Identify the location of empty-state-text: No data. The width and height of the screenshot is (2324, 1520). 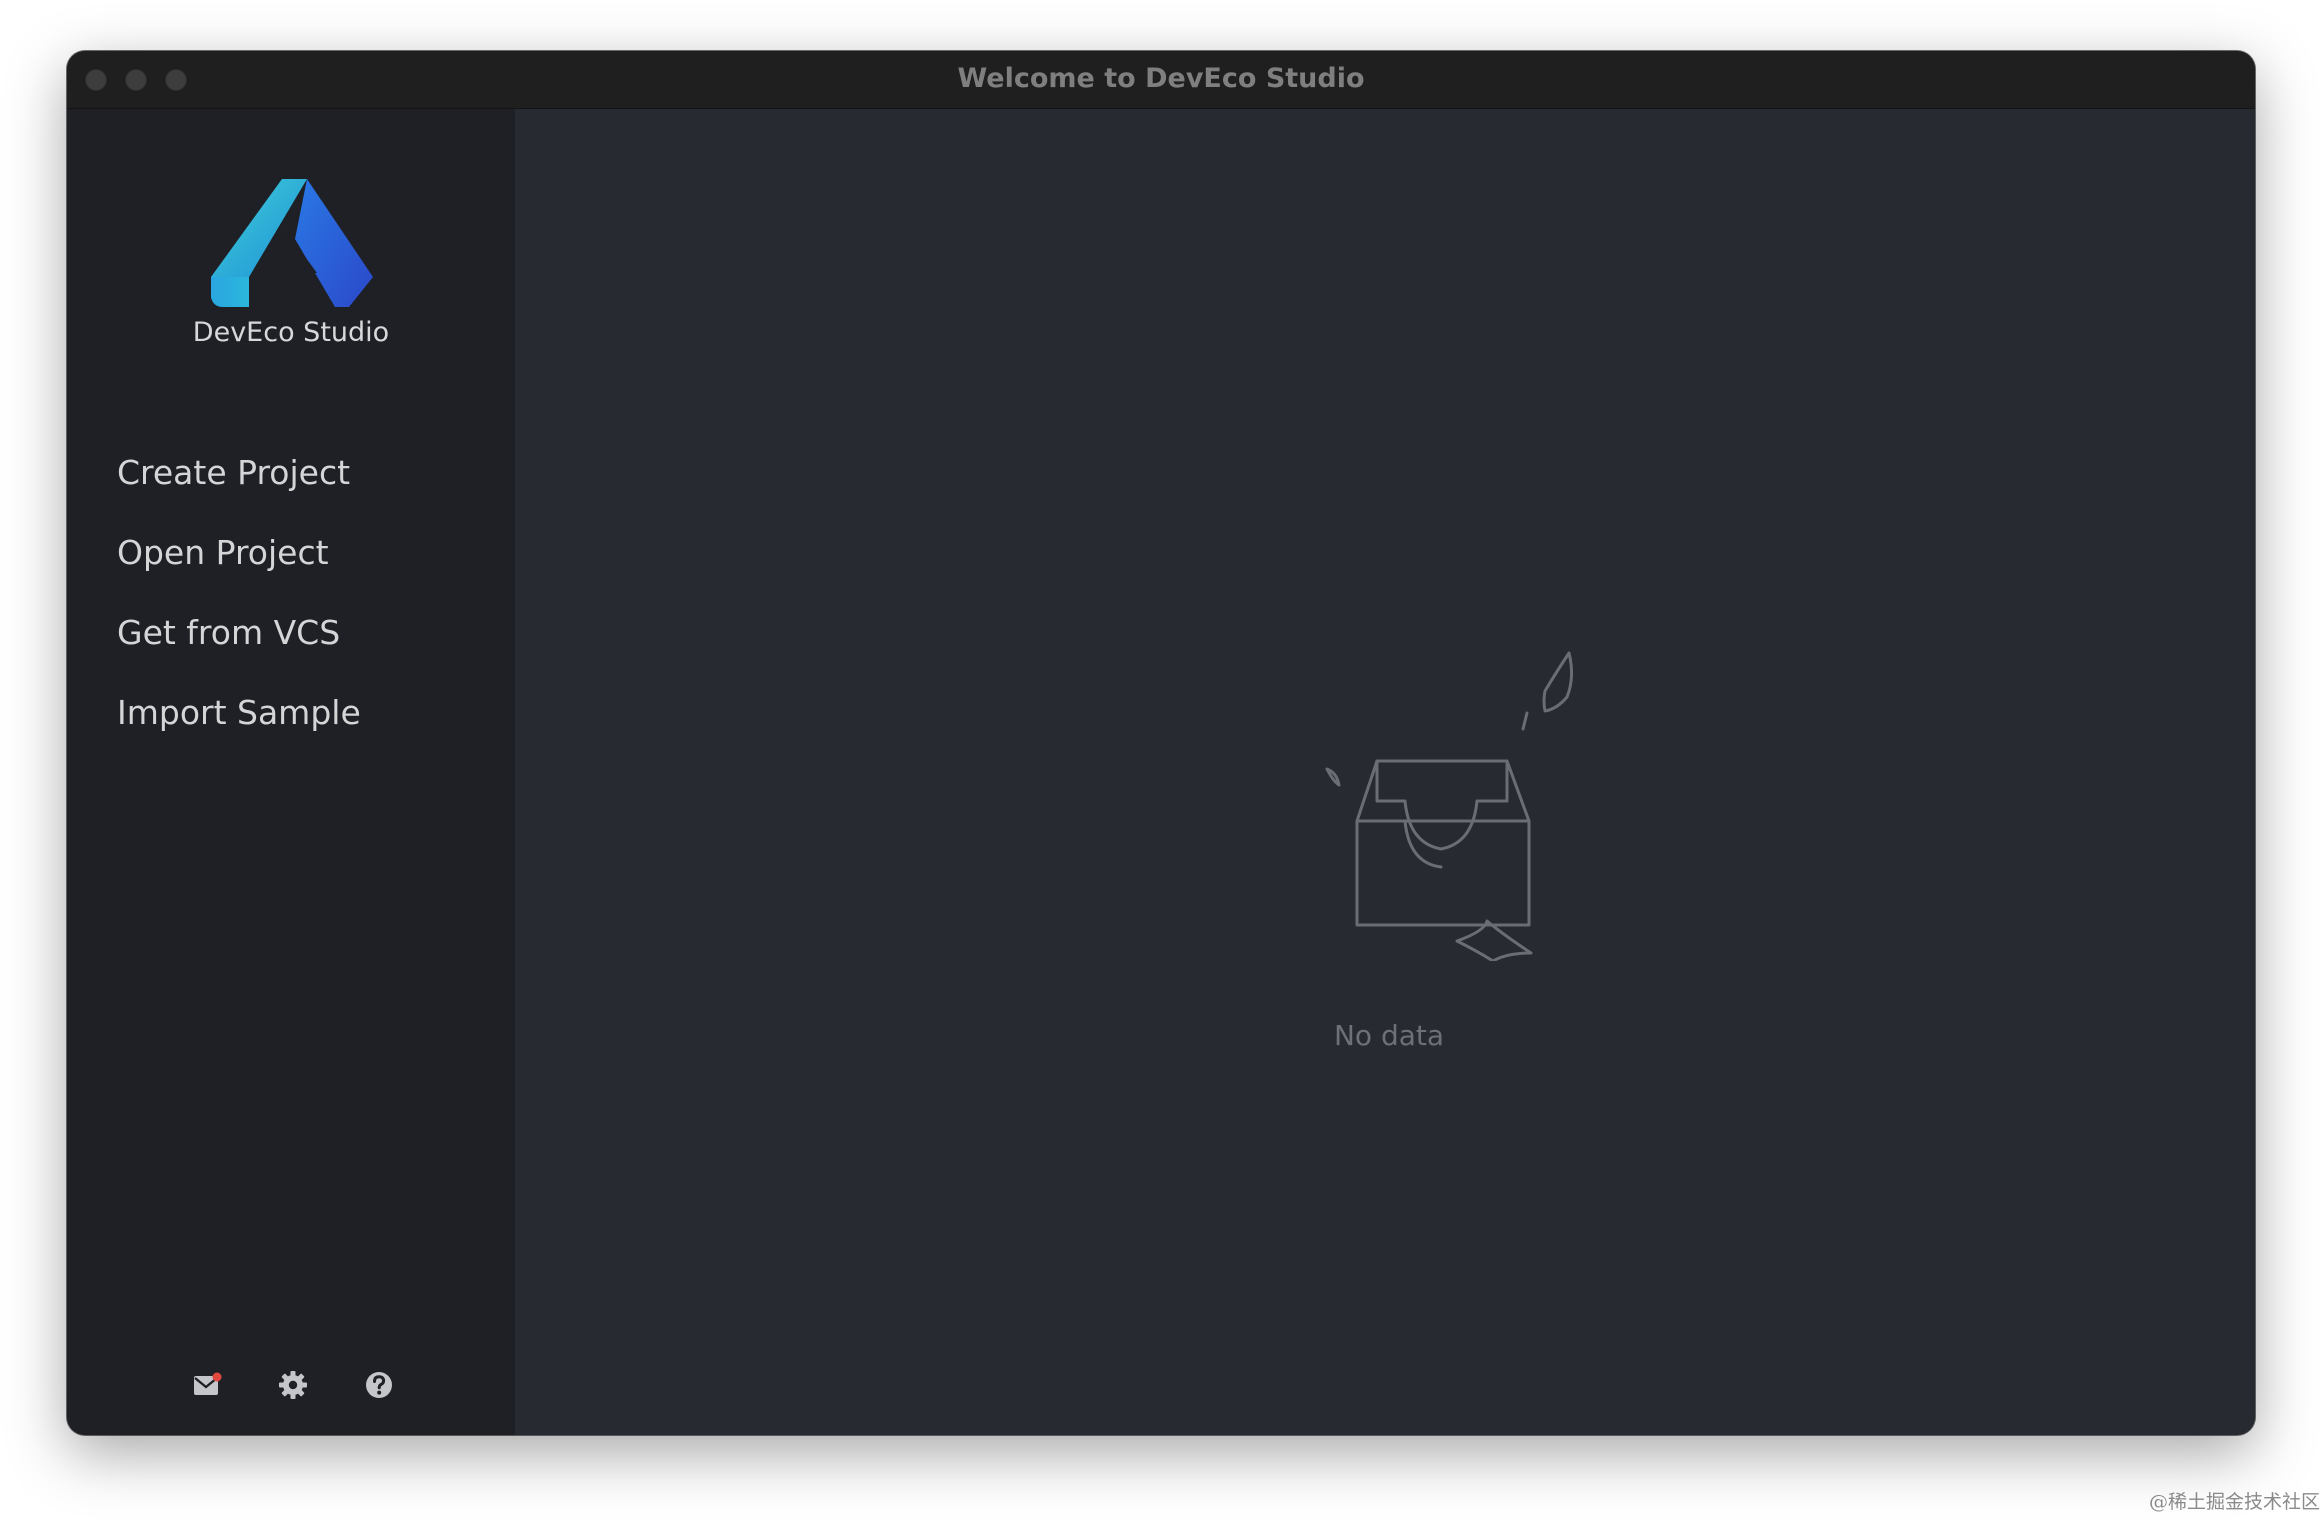
(1389, 1035).